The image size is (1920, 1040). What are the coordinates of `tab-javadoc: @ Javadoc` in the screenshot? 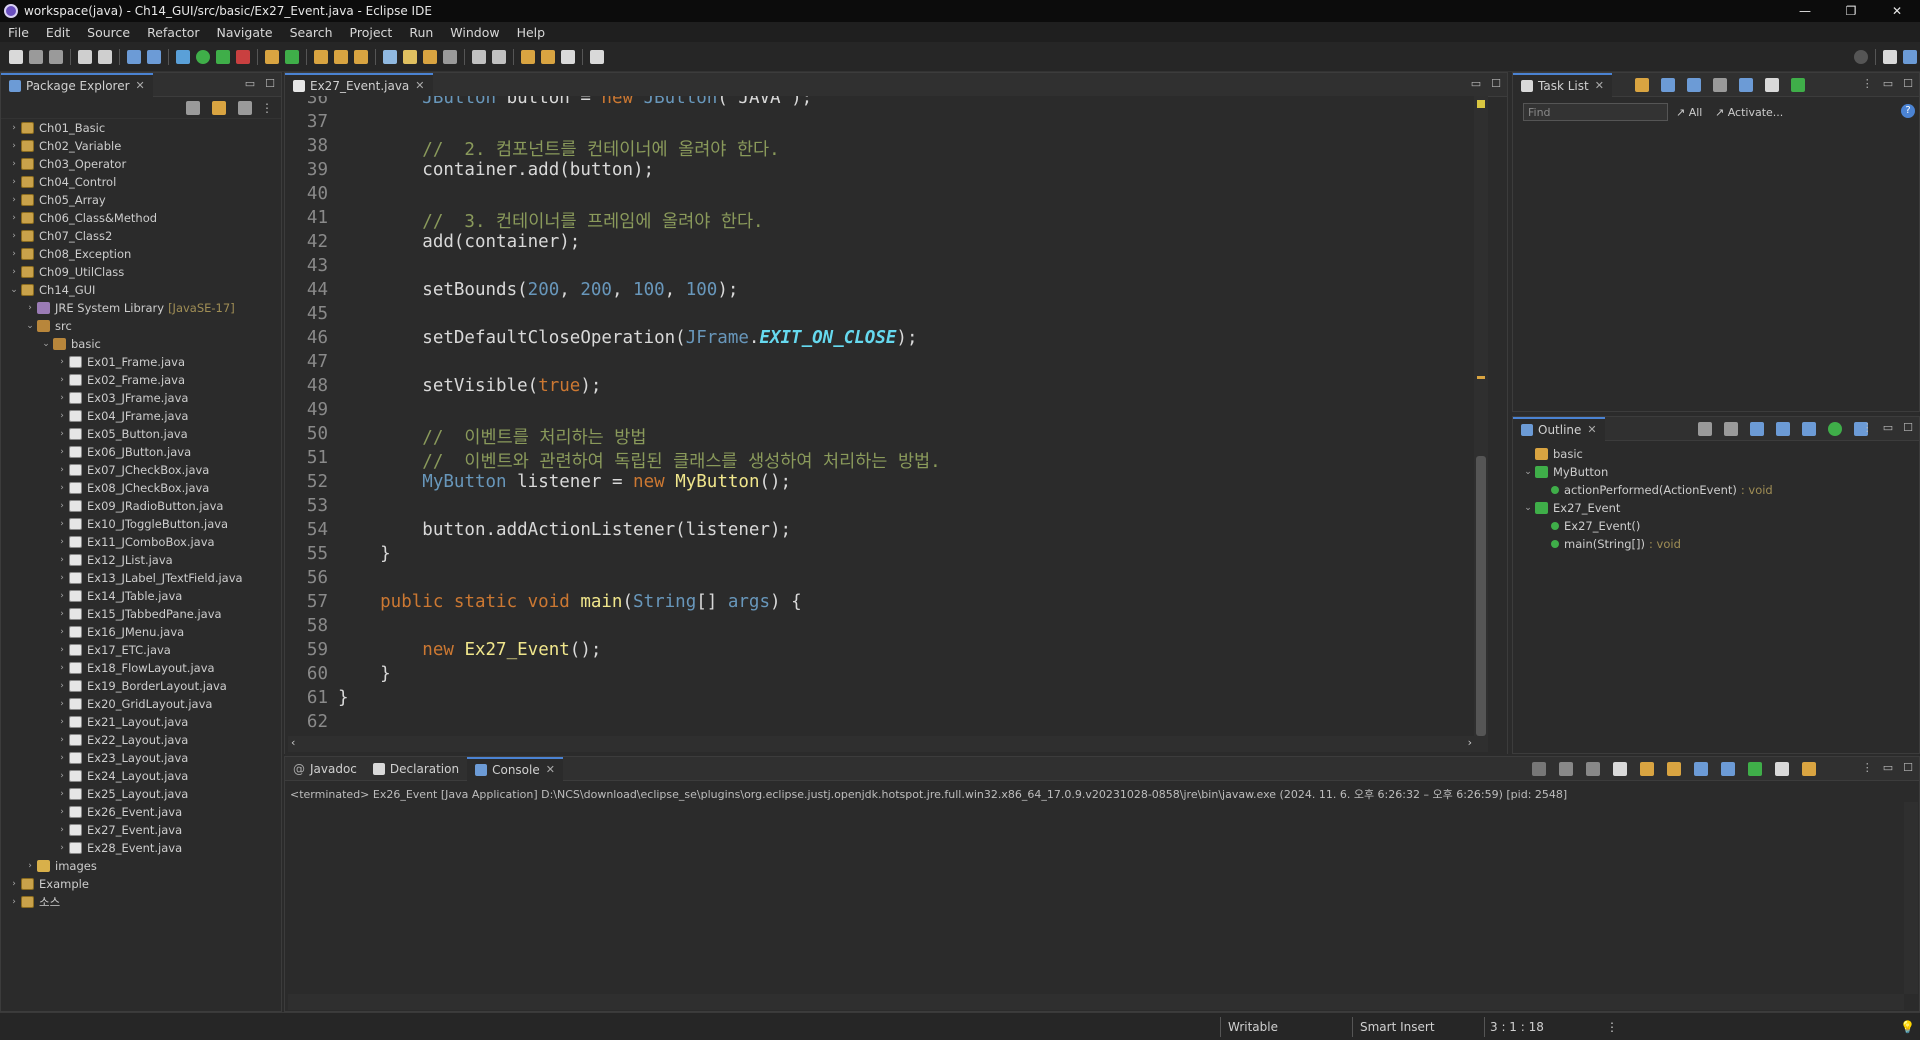 It's located at (325, 769).